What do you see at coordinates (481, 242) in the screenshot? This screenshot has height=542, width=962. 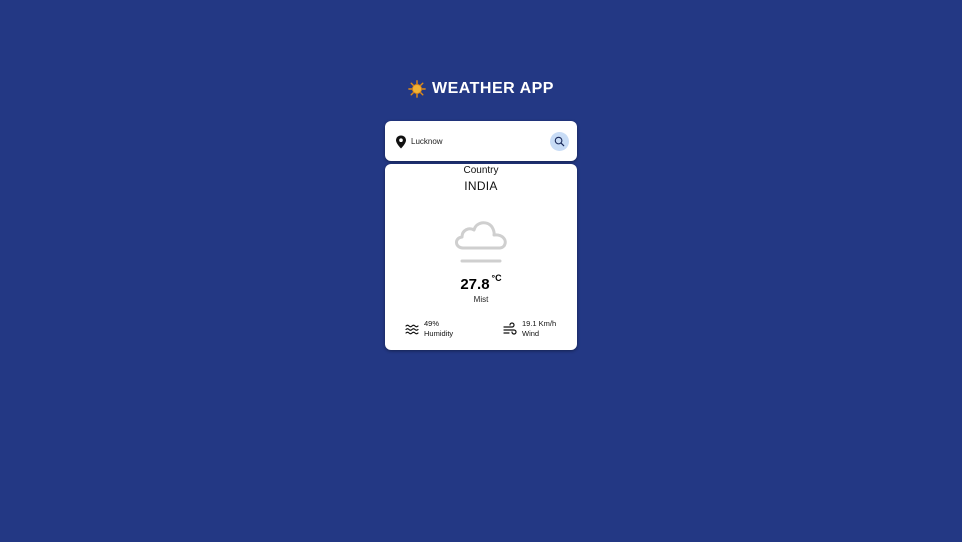 I see `cloud-mist-icon` at bounding box center [481, 242].